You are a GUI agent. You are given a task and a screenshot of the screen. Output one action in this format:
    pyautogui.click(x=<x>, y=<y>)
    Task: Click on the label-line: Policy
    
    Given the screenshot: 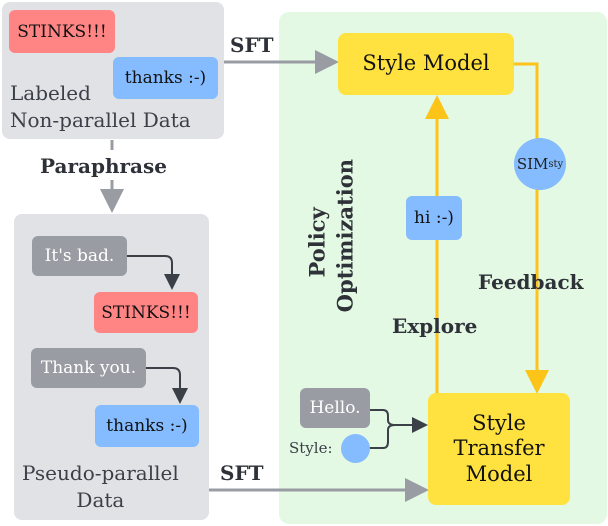 What is the action you would take?
    pyautogui.click(x=317, y=242)
    